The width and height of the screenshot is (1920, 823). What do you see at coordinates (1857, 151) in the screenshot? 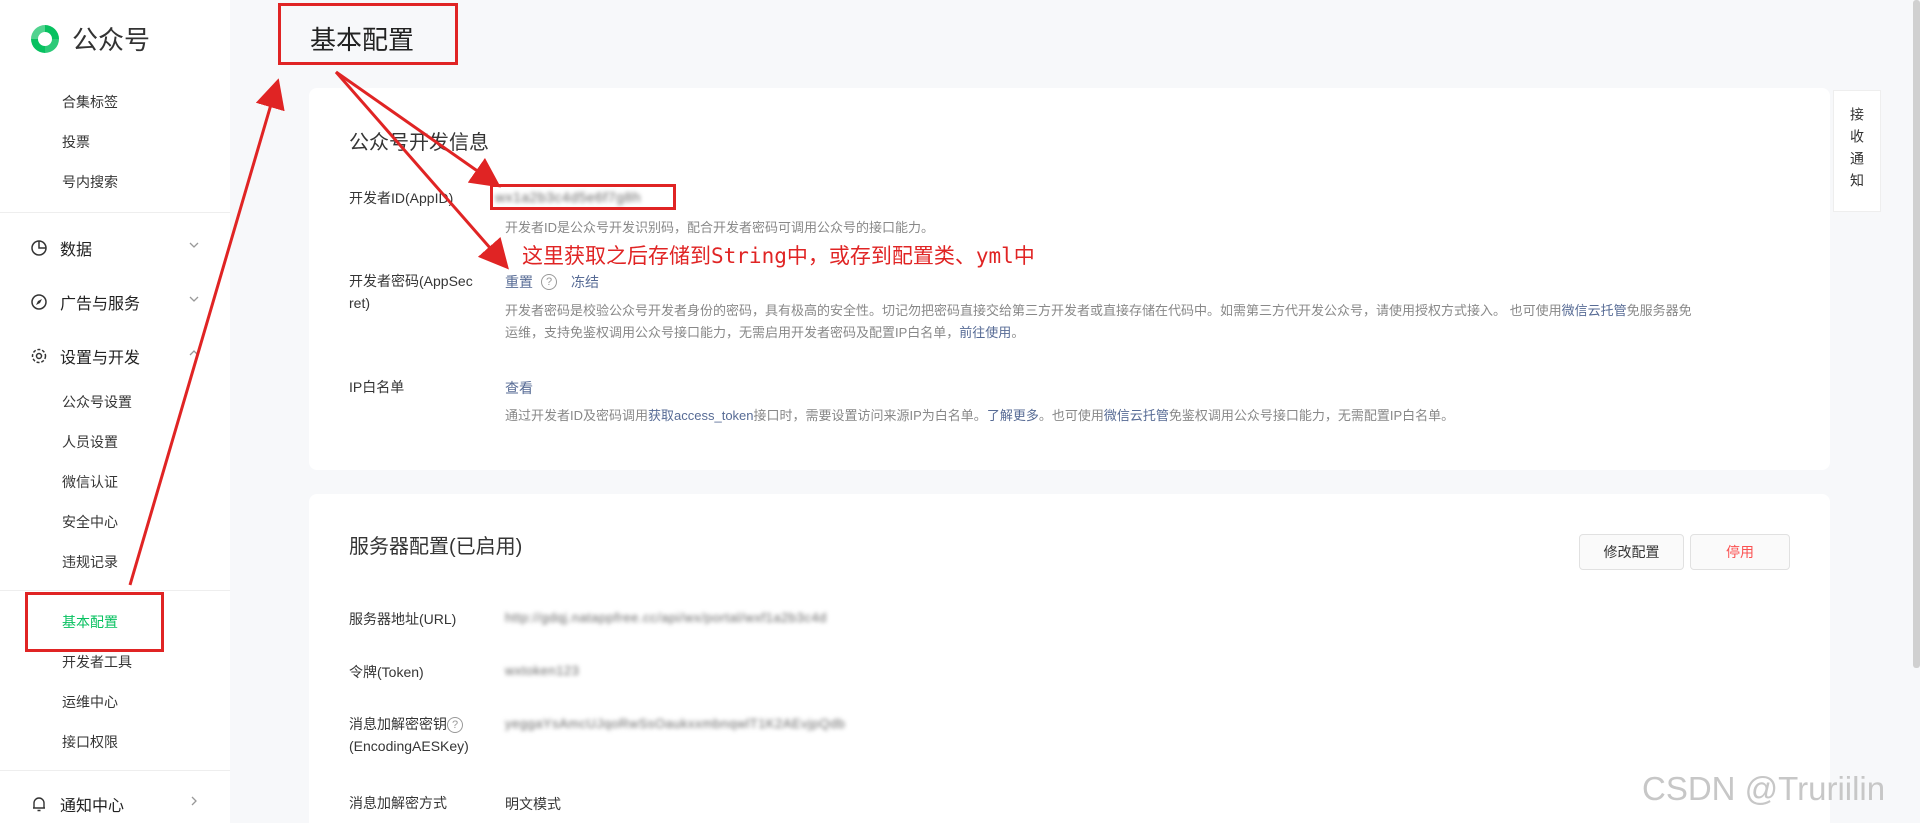
I see `receive-notification-tab: 接收通知` at bounding box center [1857, 151].